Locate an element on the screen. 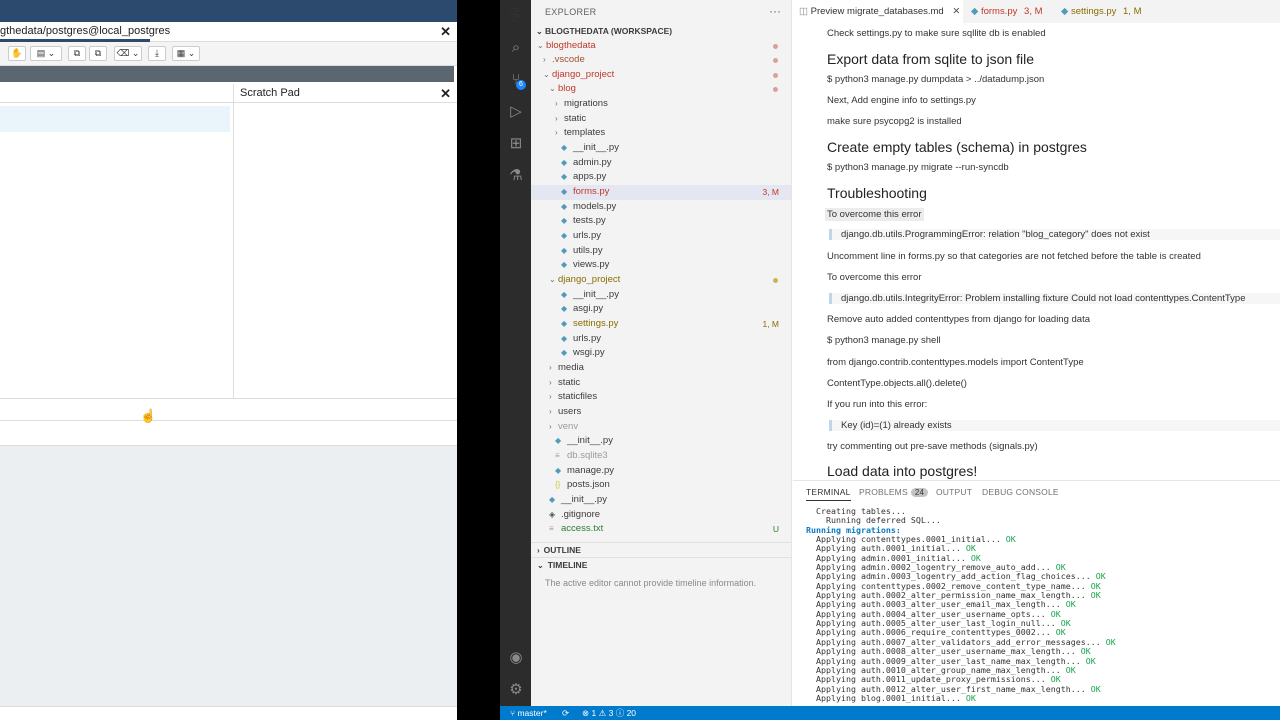 Image resolution: width=1280 pixels, height=720 pixels. timeline-section: ⌄ TIMELINE is located at coordinates (661, 564).